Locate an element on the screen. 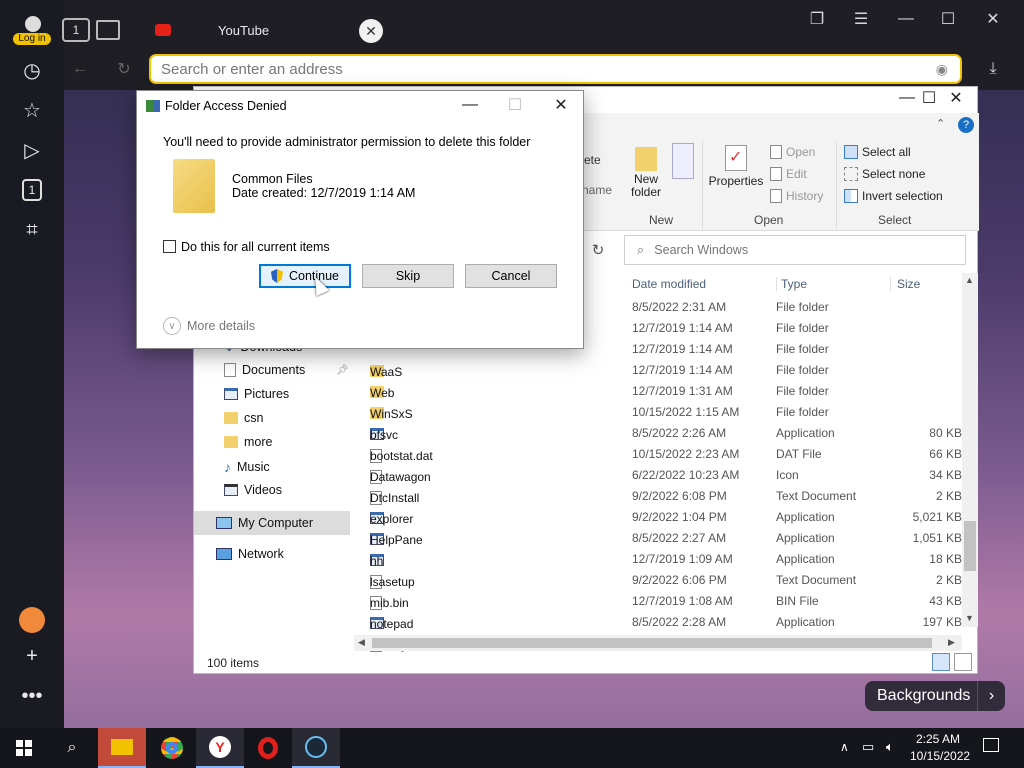 The height and width of the screenshot is (768, 1024). taskbar-file-explorer is located at coordinates (122, 748).